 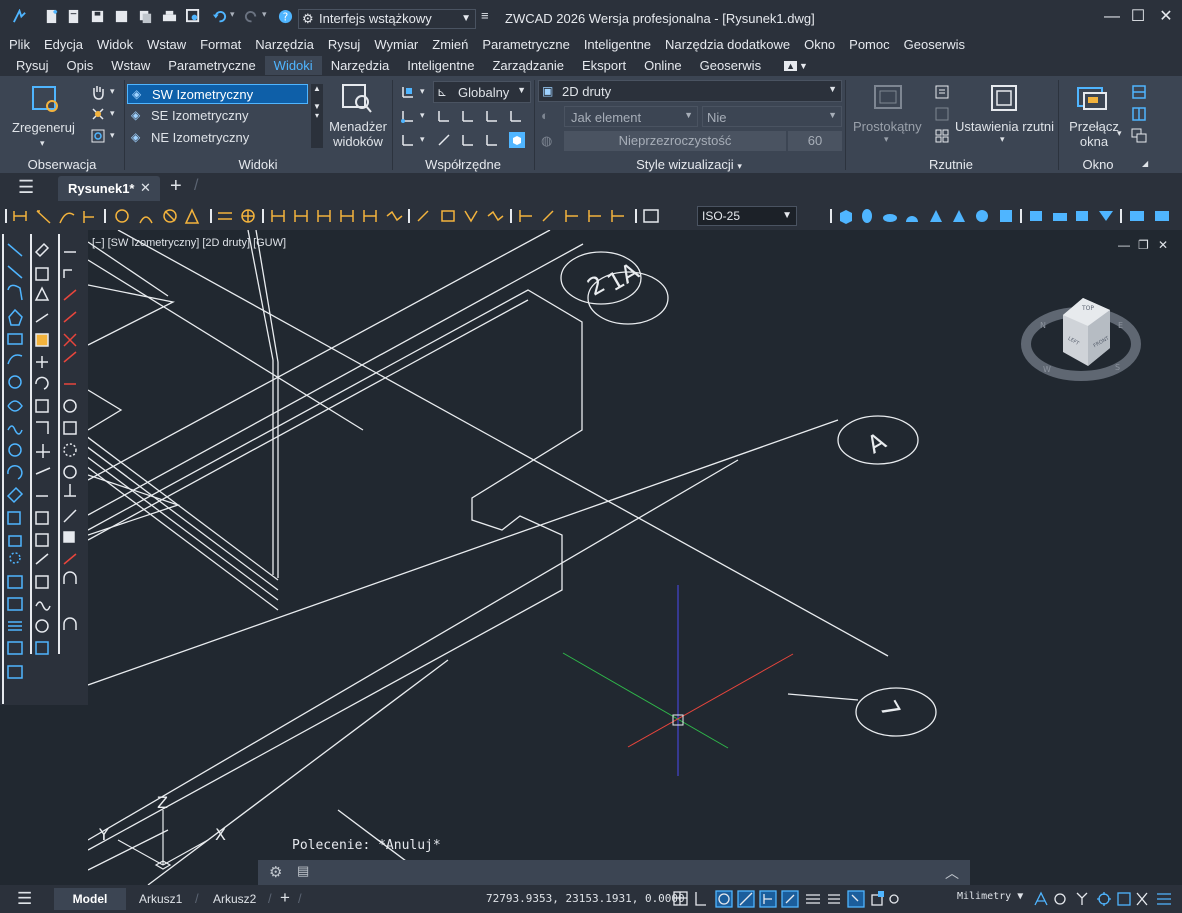 I want to click on pan-hand-icon, so click(x=98, y=92).